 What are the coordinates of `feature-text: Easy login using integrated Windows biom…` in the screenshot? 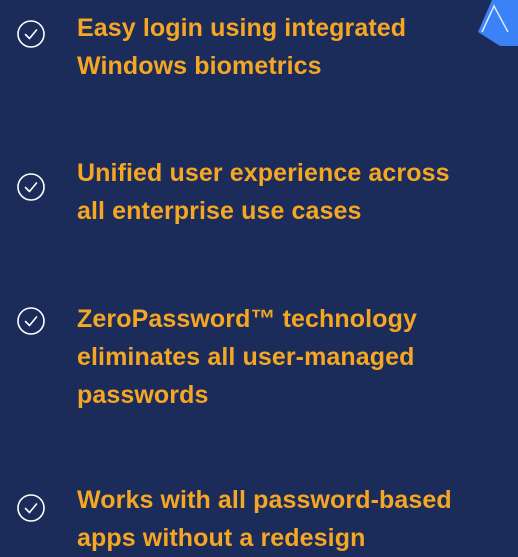 It's located at (242, 47).